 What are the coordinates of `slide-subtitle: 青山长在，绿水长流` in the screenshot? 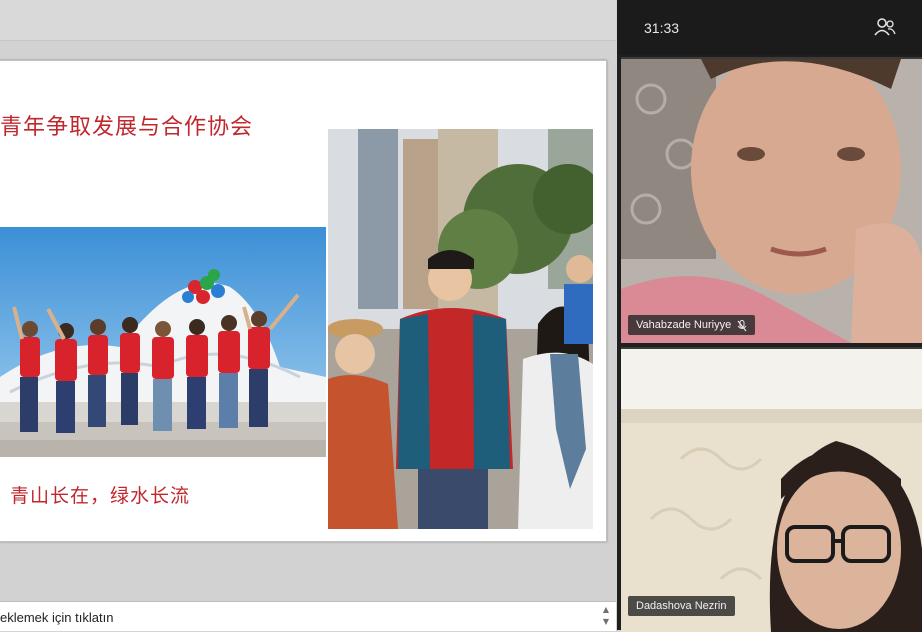 It's located at (100, 494).